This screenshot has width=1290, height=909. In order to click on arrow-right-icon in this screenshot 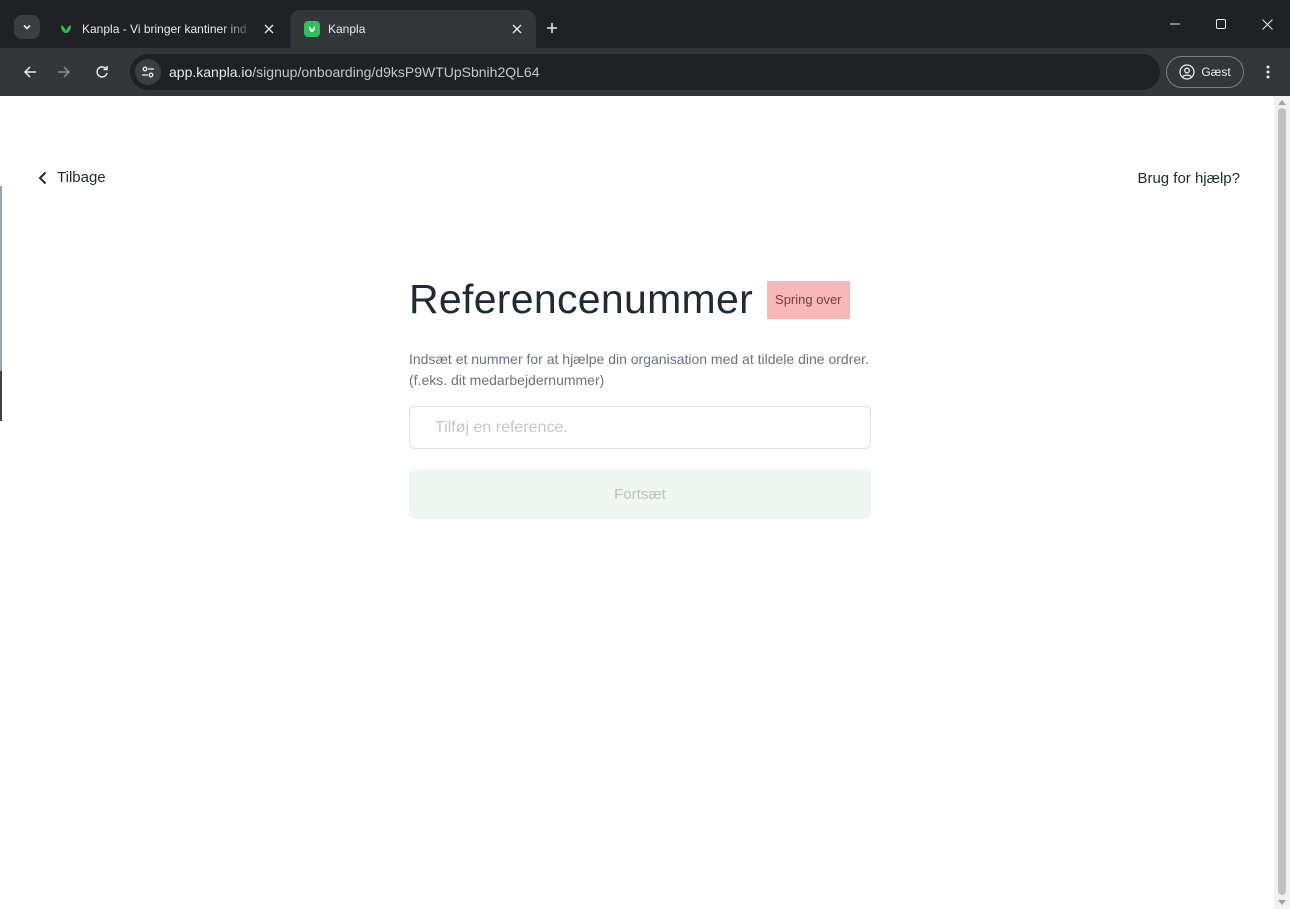, I will do `click(64, 72)`.